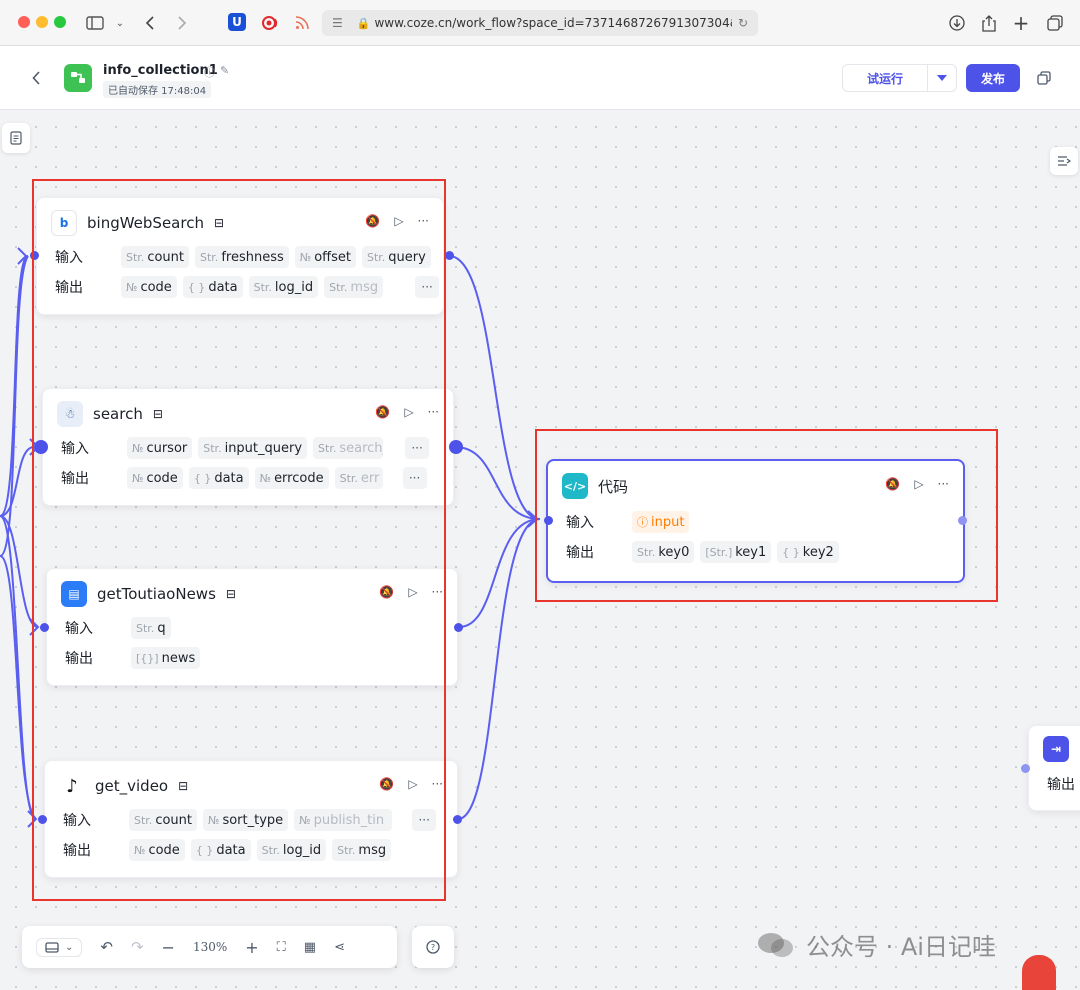 Image resolution: width=1080 pixels, height=990 pixels. Describe the element at coordinates (339, 947) in the screenshot. I see `connector-style-icon: ⋖` at that location.